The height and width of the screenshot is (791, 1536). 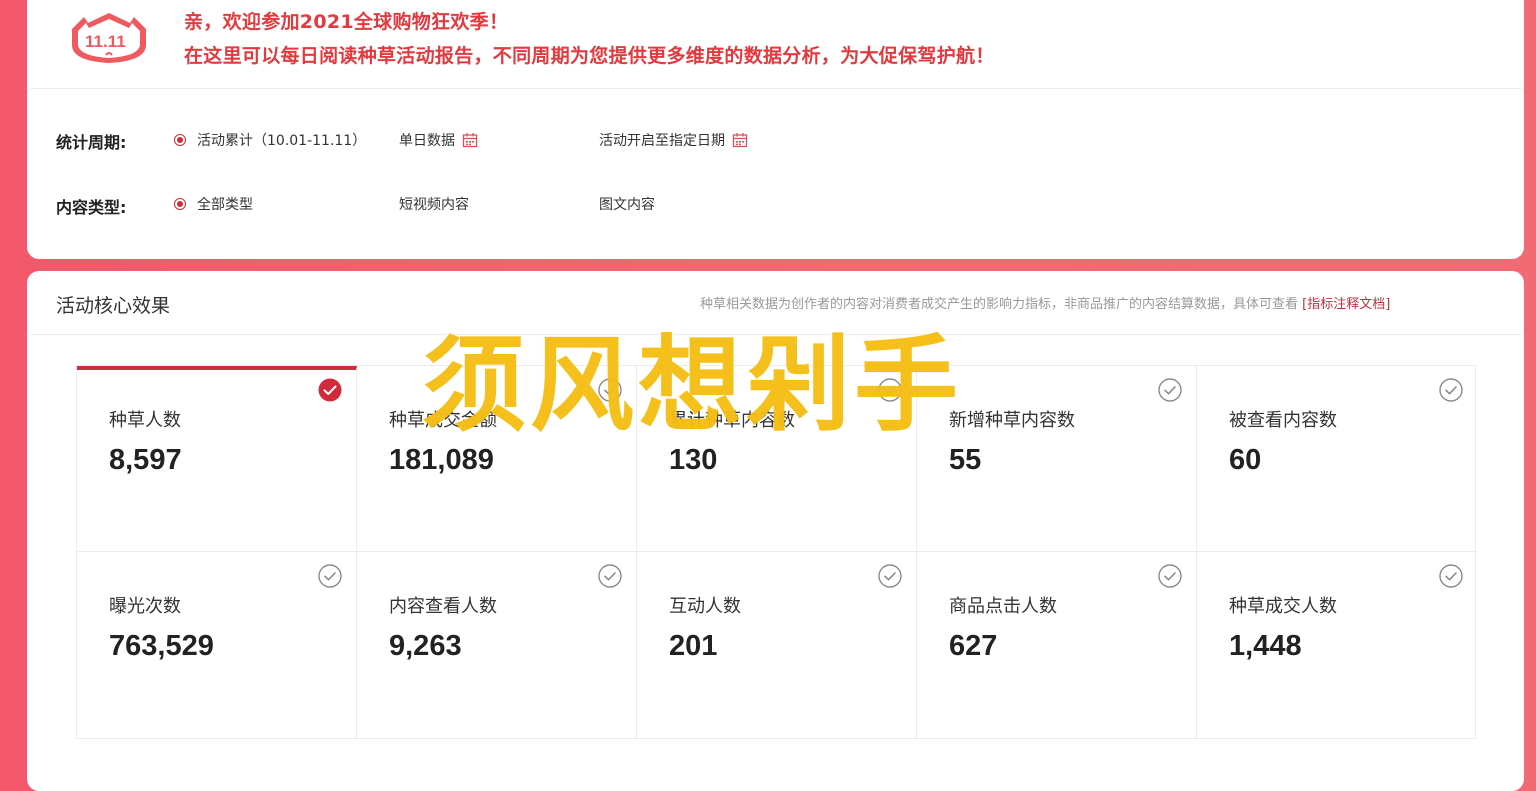 I want to click on section-title: 活动核心效果, so click(x=113, y=306).